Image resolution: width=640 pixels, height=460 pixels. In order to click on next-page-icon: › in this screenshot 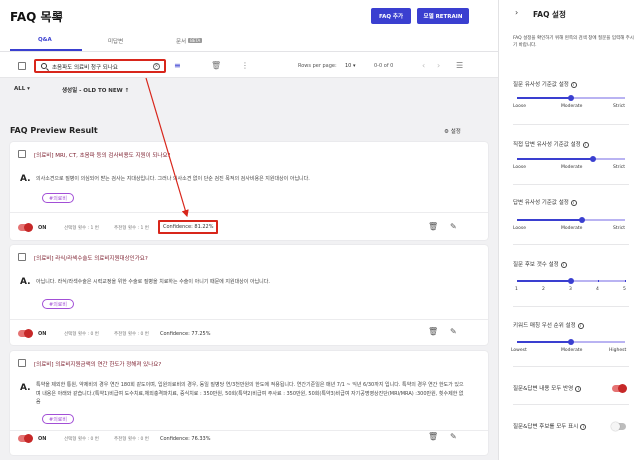, I will do `click(438, 66)`.